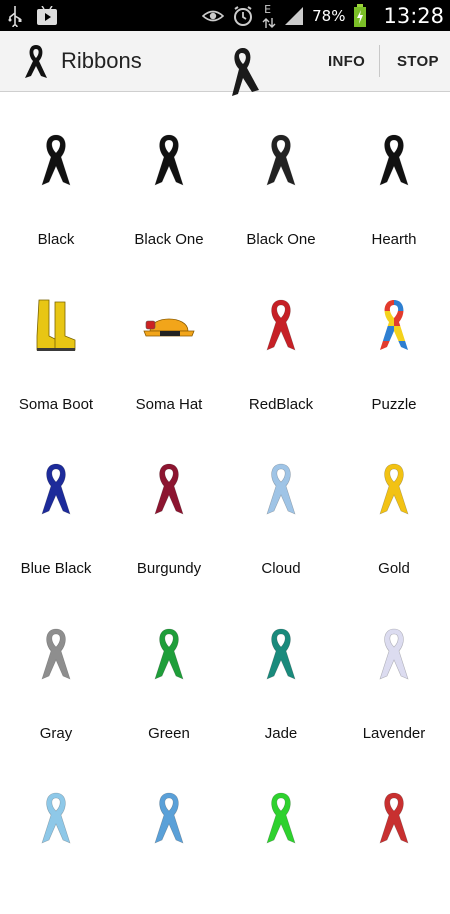 This screenshot has width=450, height=914. What do you see at coordinates (394, 160) in the screenshot?
I see `hearth-ribbon-icon` at bounding box center [394, 160].